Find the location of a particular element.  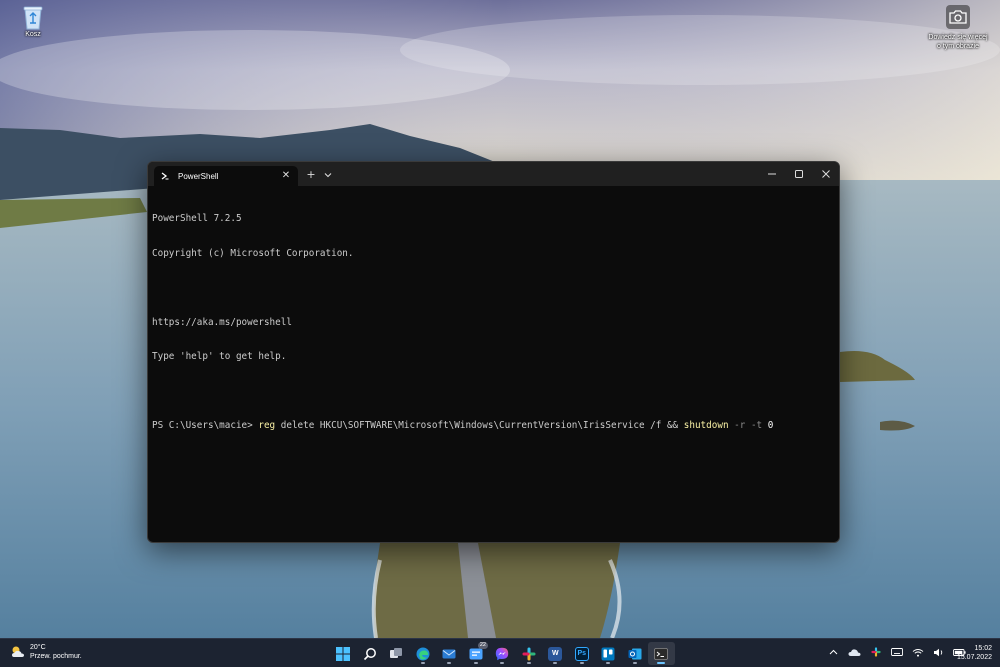

slack-button is located at coordinates (529, 653).